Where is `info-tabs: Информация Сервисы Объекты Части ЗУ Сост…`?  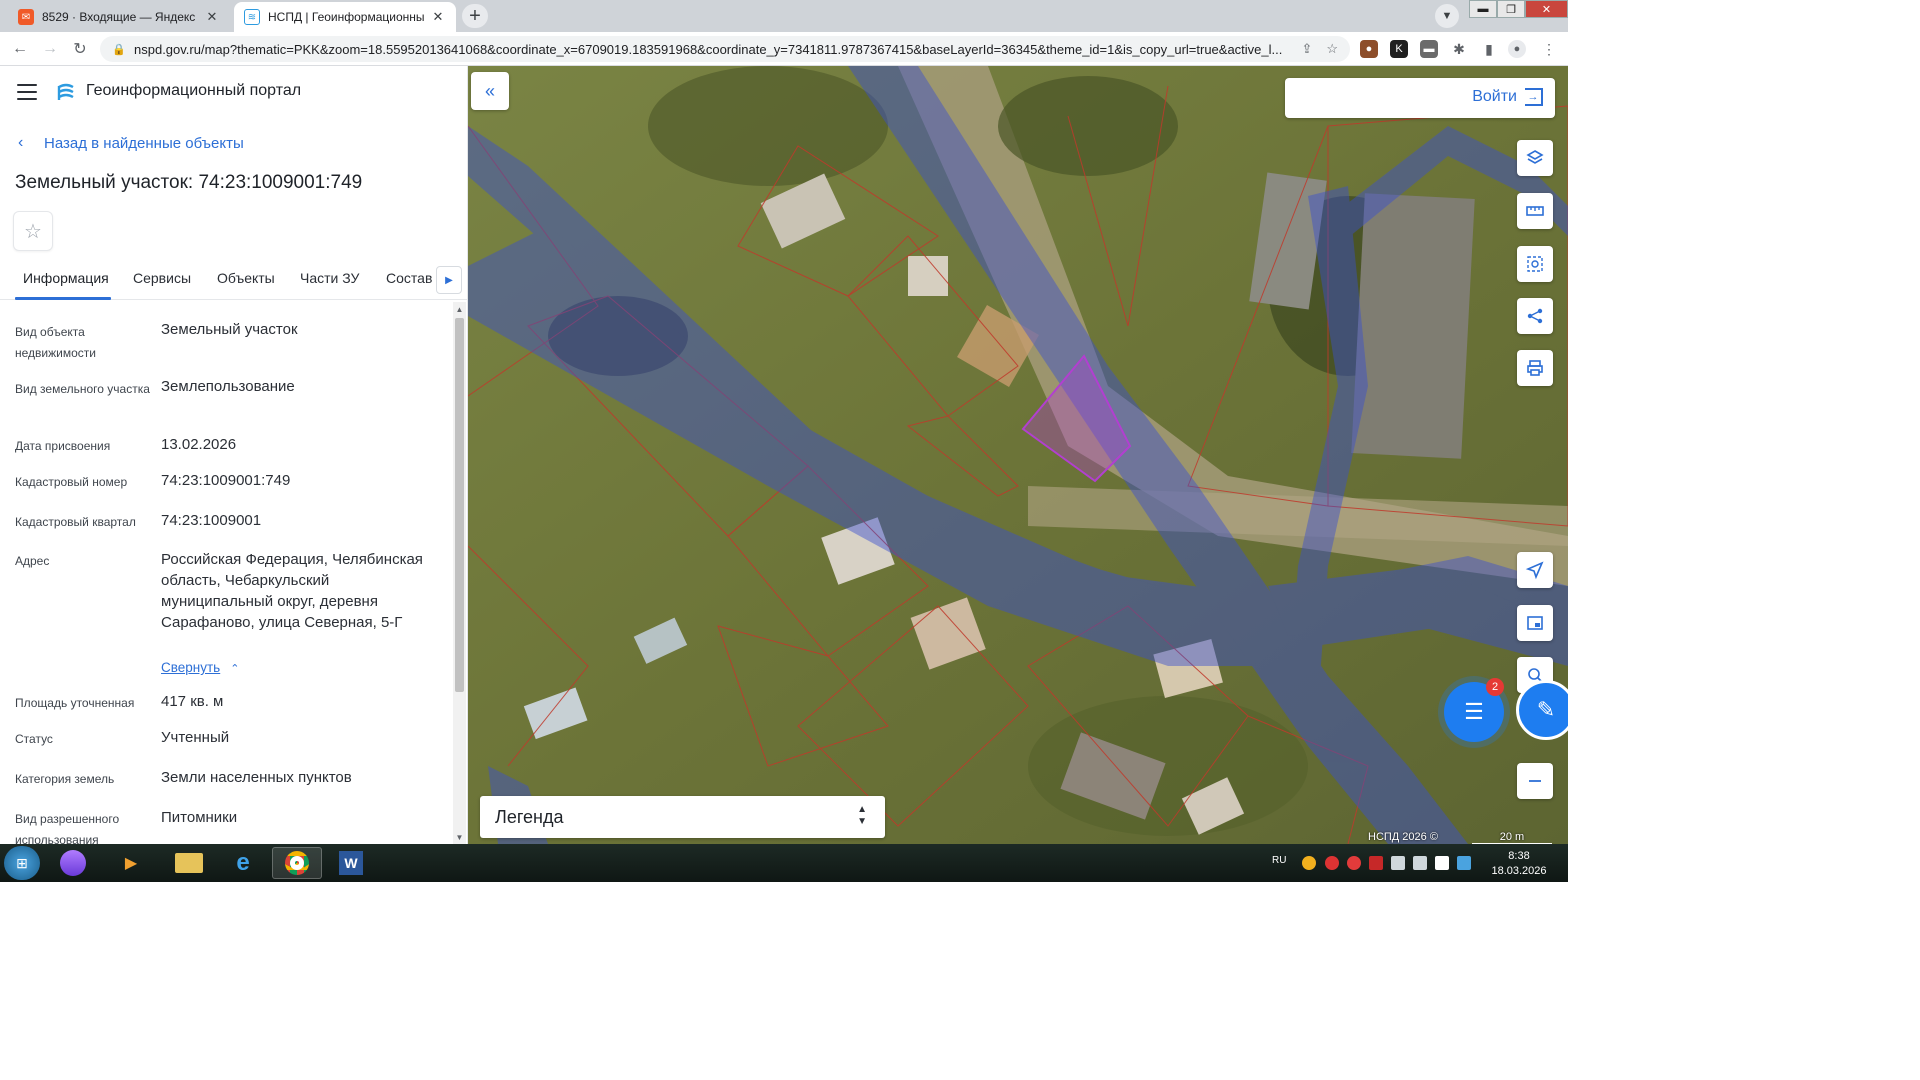 info-tabs: Информация Сервисы Объекты Части ЗУ Сост… is located at coordinates (233, 281).